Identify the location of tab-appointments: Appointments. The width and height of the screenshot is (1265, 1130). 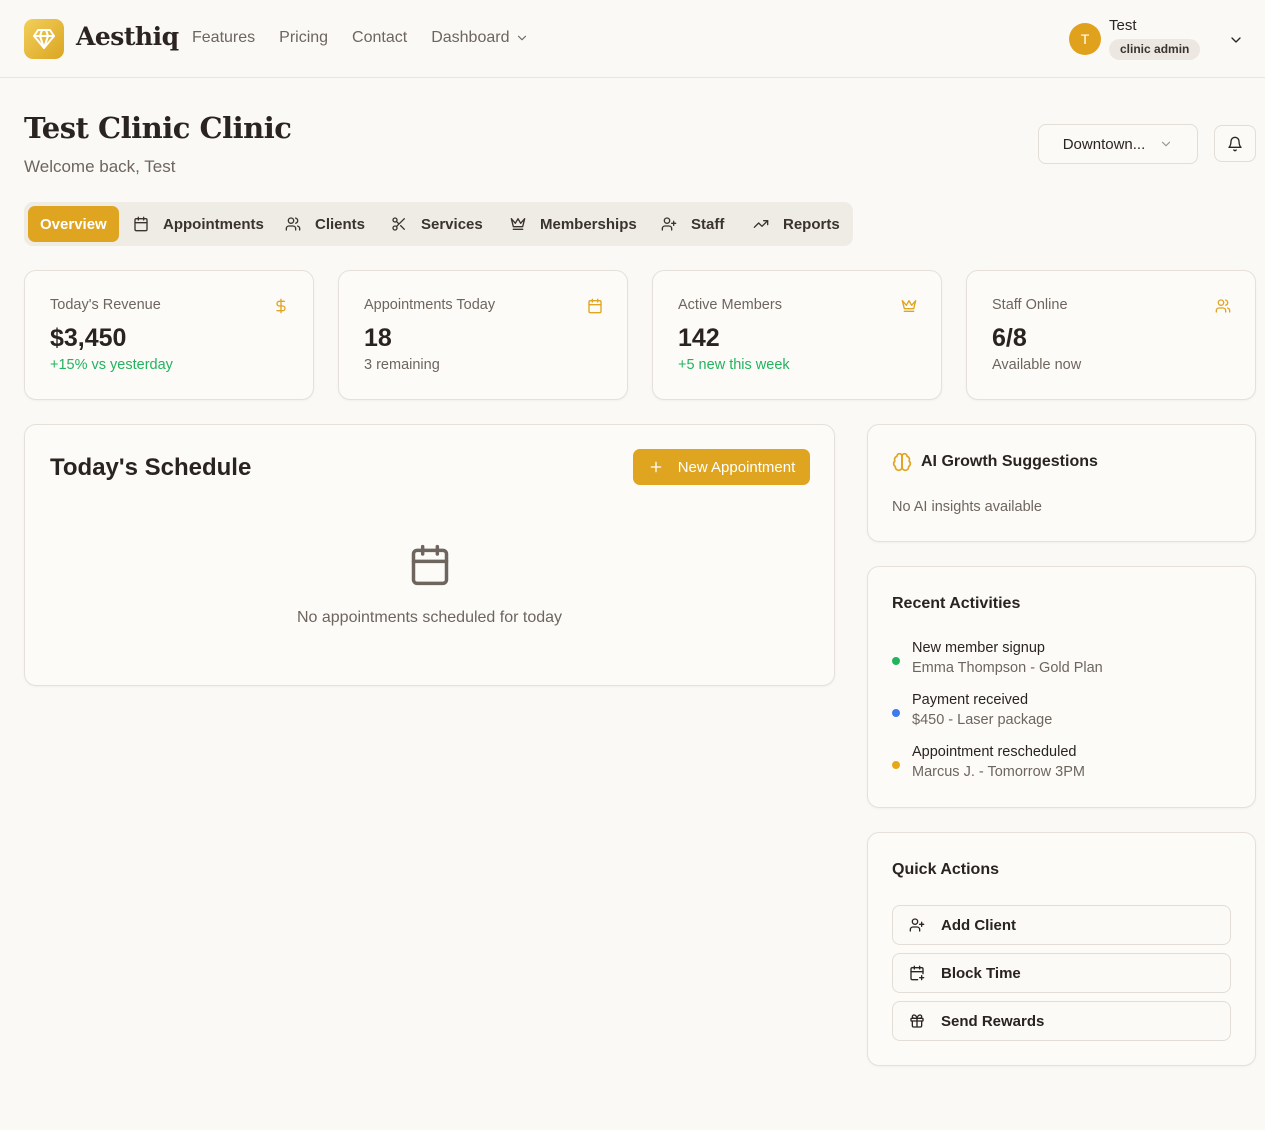
(198, 224).